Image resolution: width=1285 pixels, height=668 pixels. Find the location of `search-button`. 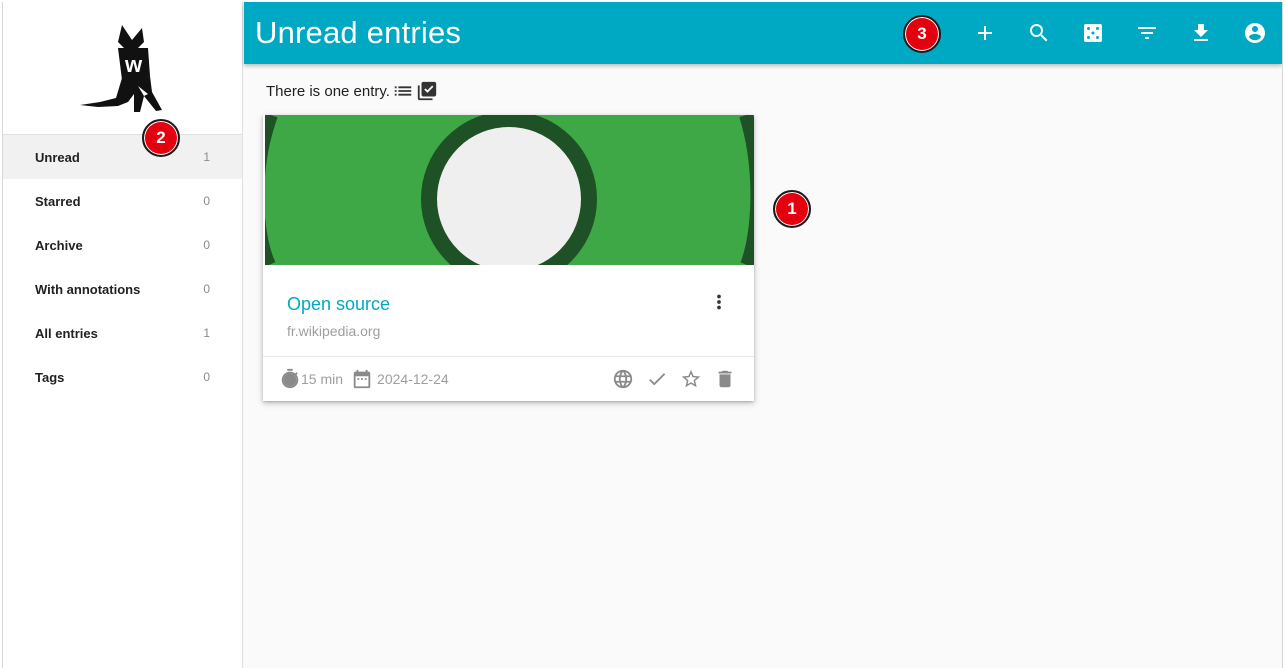

search-button is located at coordinates (1039, 33).